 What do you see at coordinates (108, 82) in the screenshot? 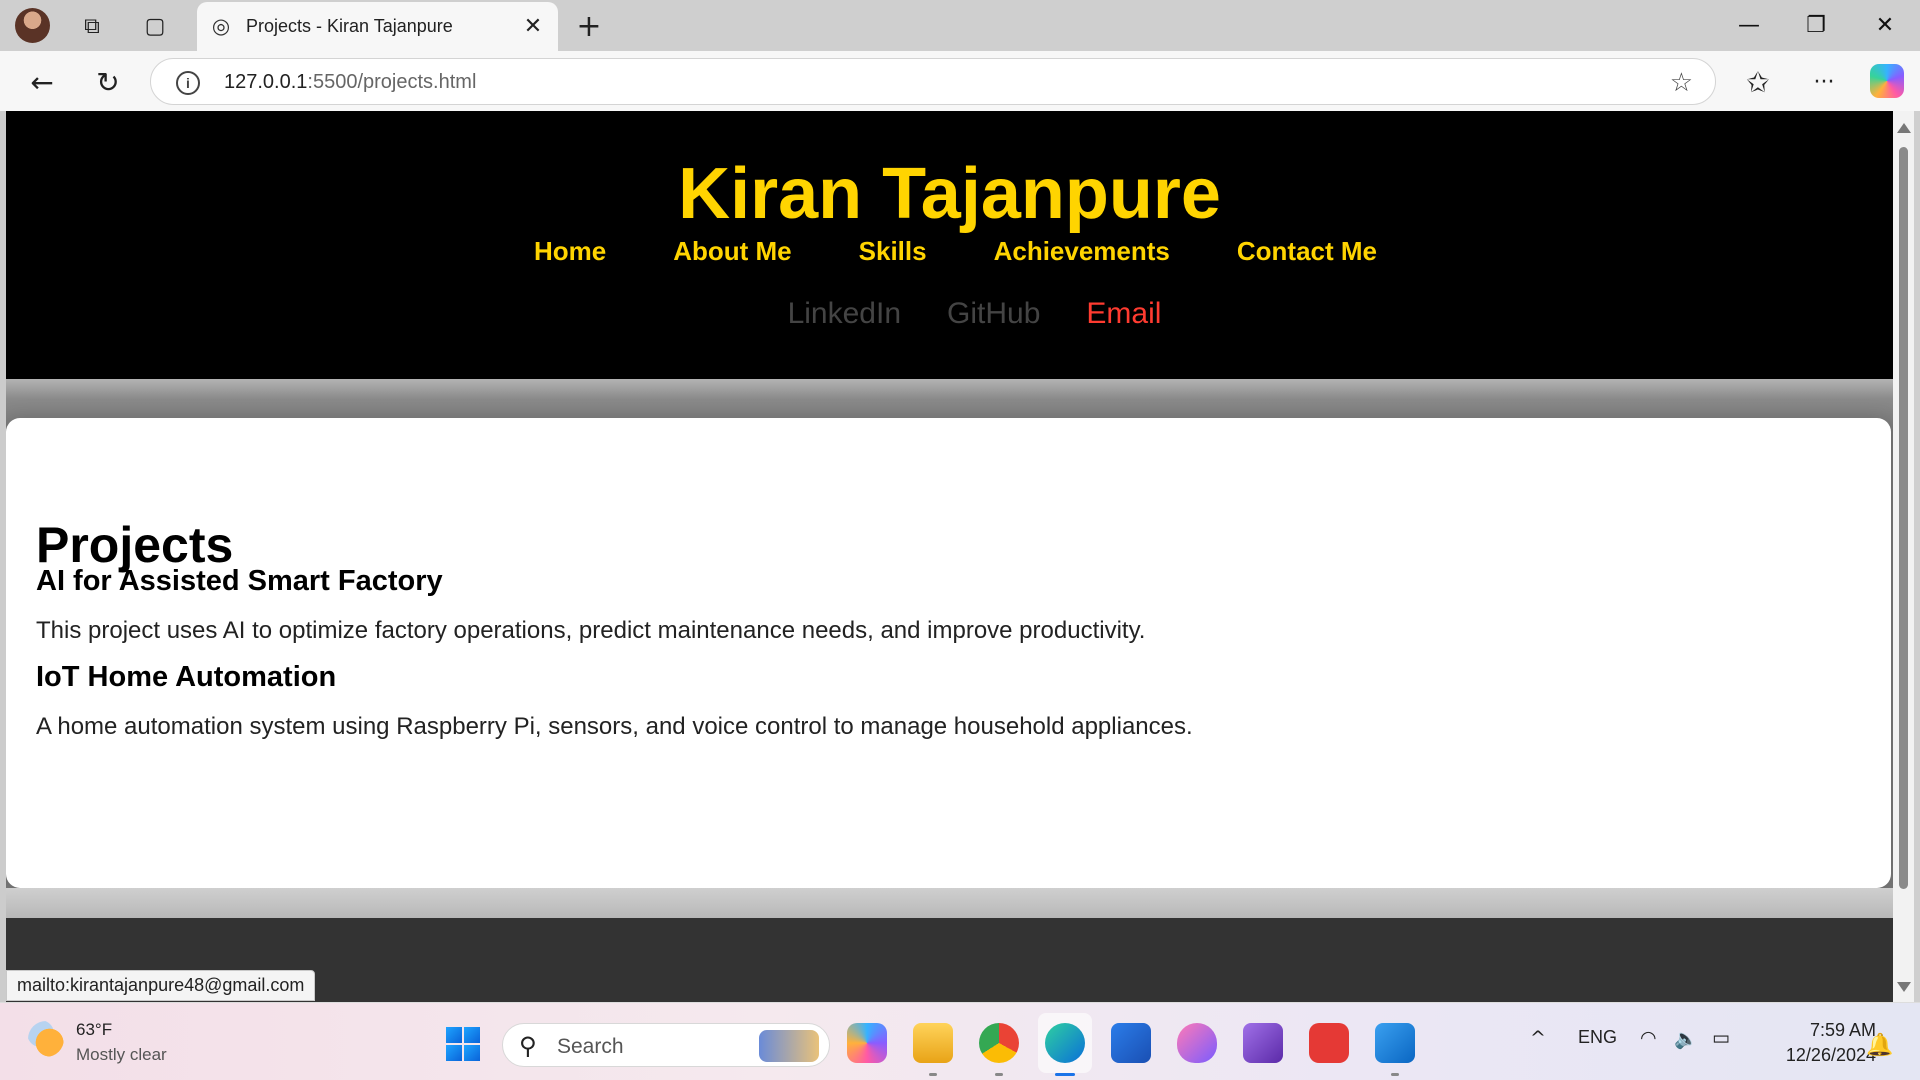
I see `reload-icon: ↻` at bounding box center [108, 82].